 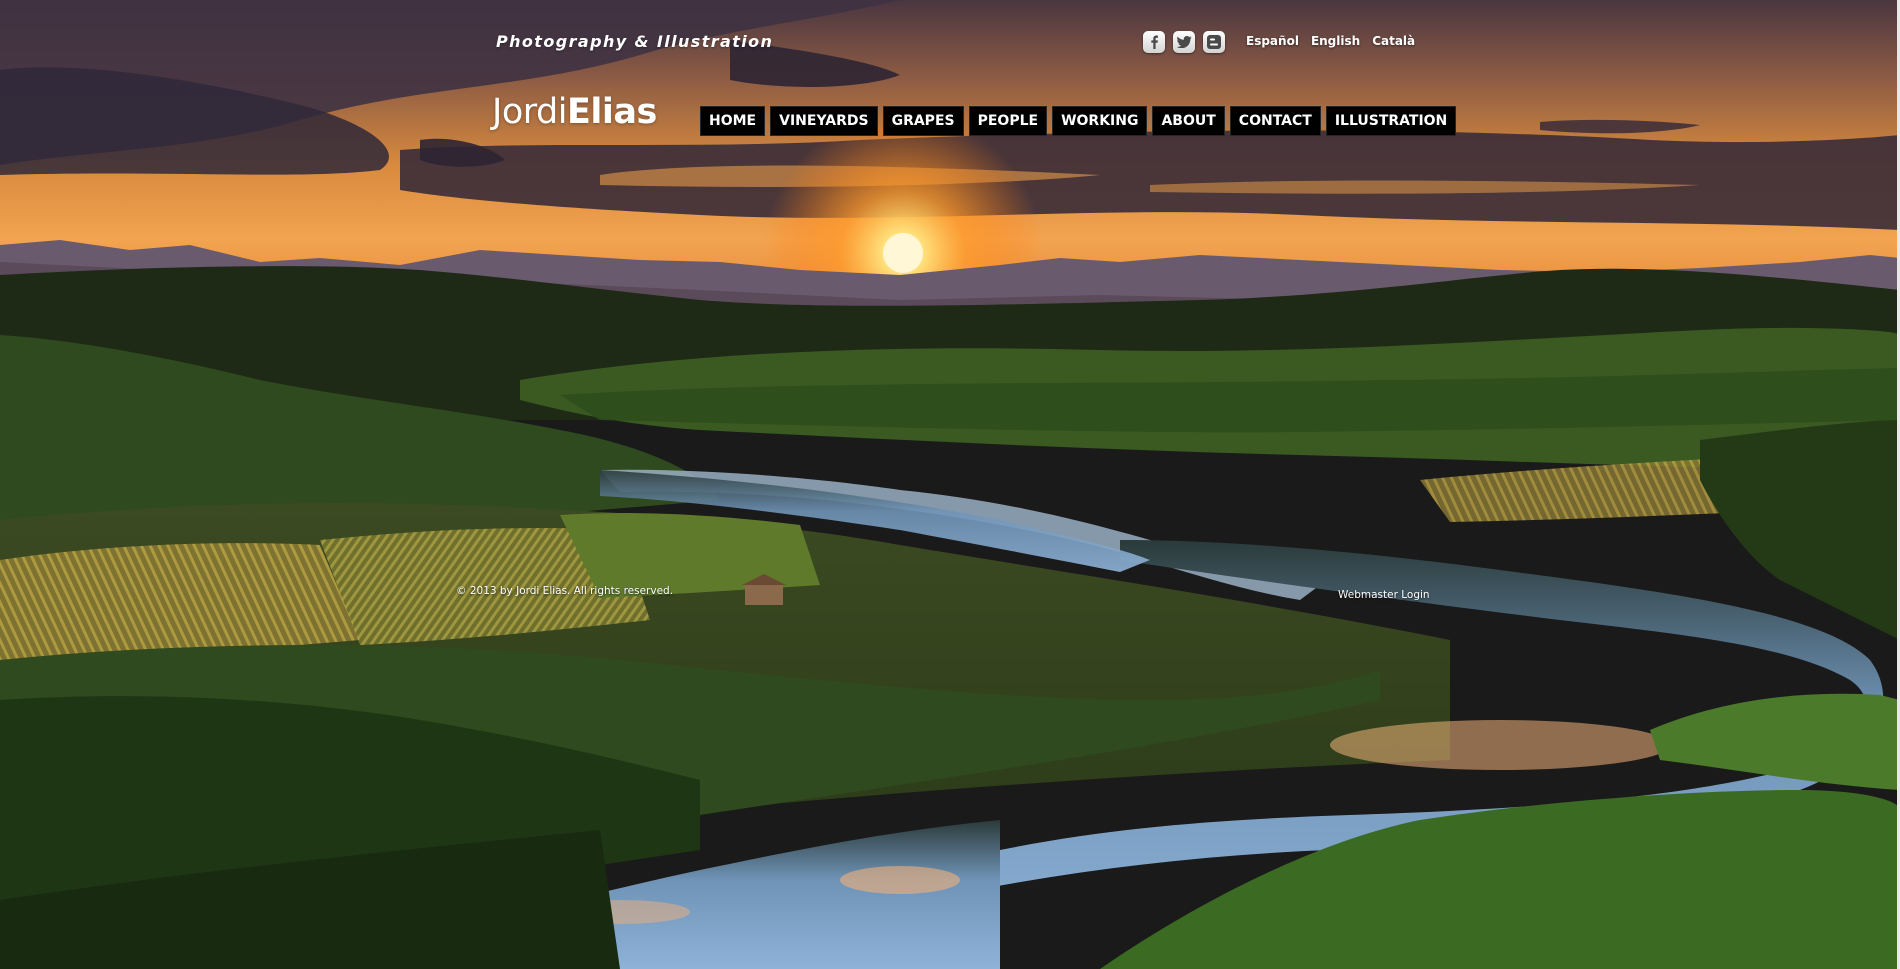 I want to click on language-switcher: Español English Català, so click(x=1330, y=41).